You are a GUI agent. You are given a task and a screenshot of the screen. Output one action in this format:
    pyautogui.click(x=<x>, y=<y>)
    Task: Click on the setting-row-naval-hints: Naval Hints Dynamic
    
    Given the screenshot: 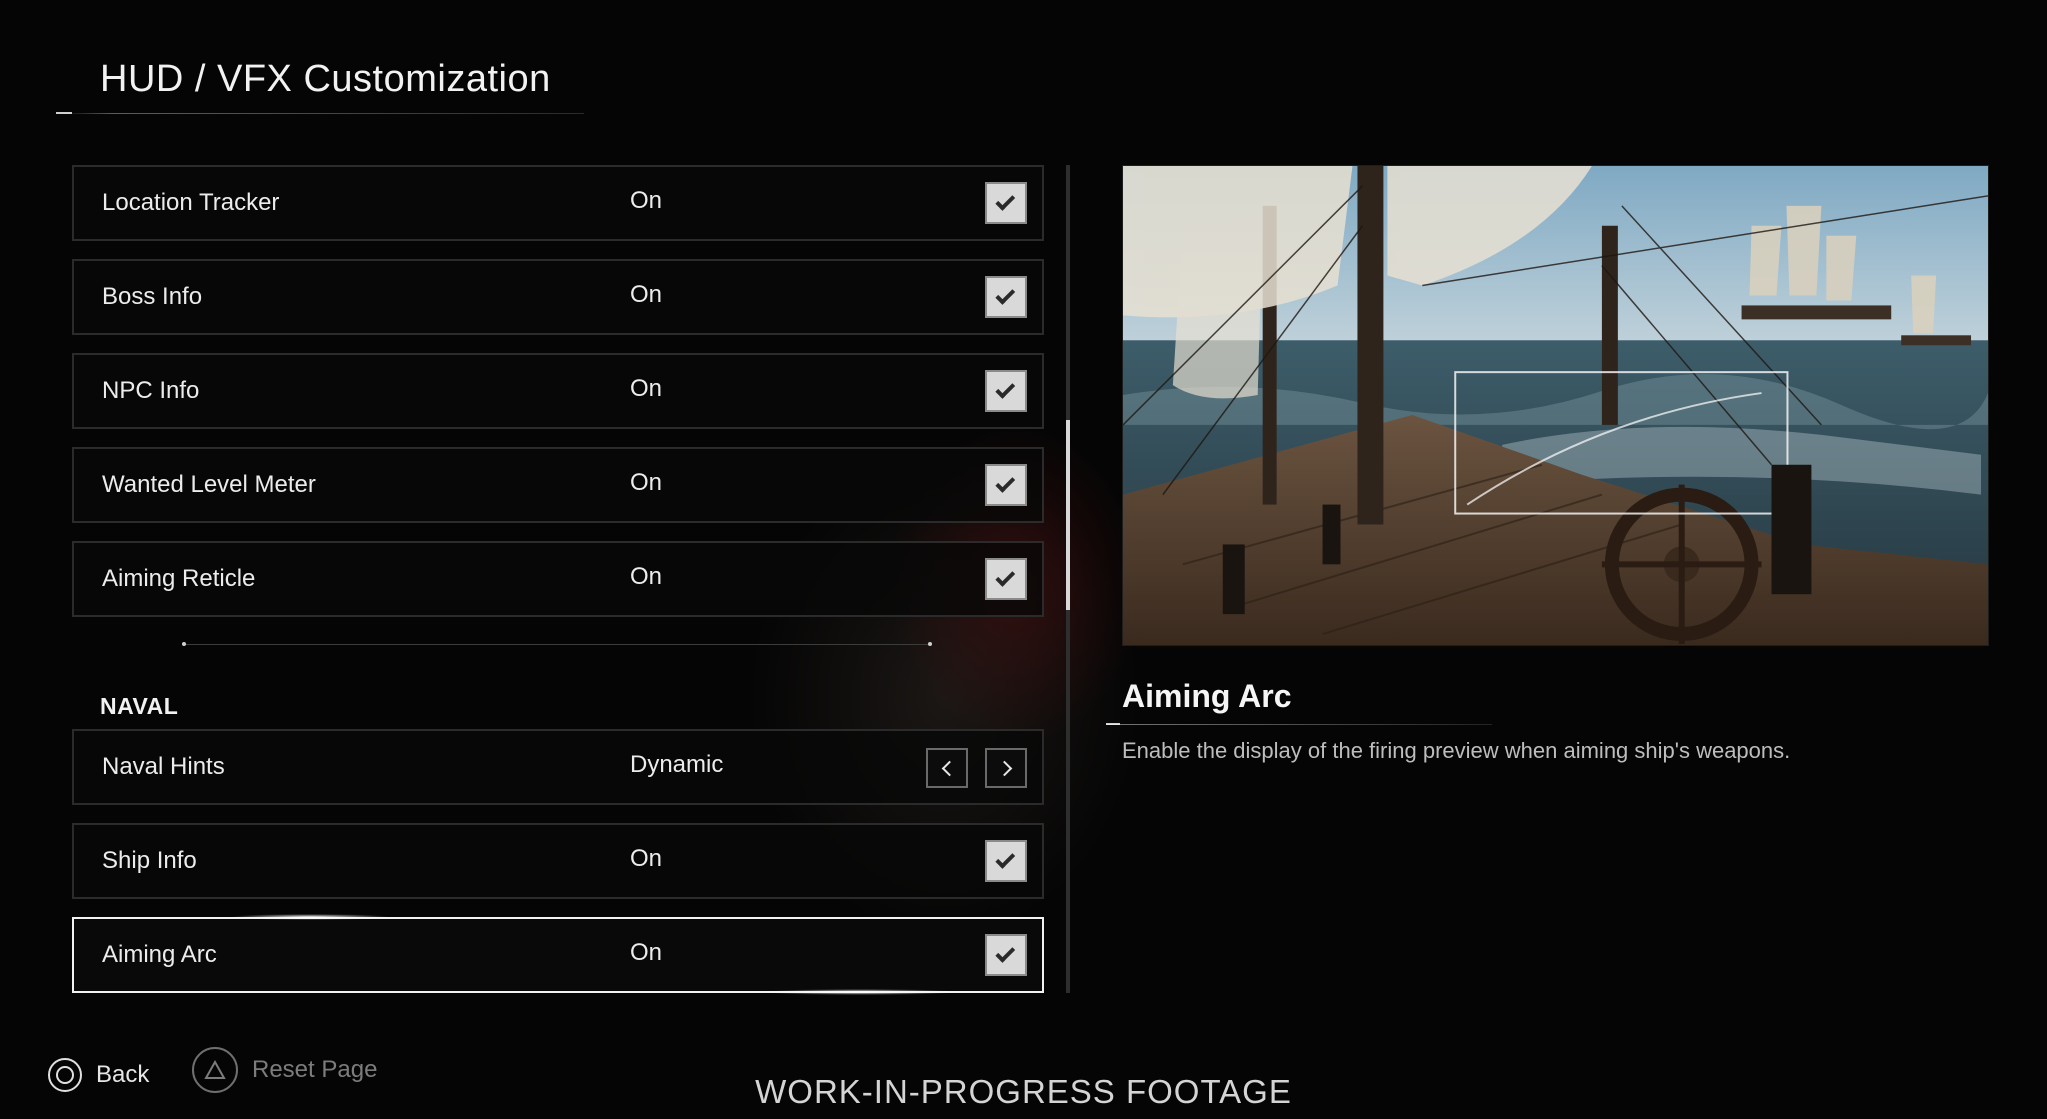 What is the action you would take?
    pyautogui.click(x=558, y=767)
    